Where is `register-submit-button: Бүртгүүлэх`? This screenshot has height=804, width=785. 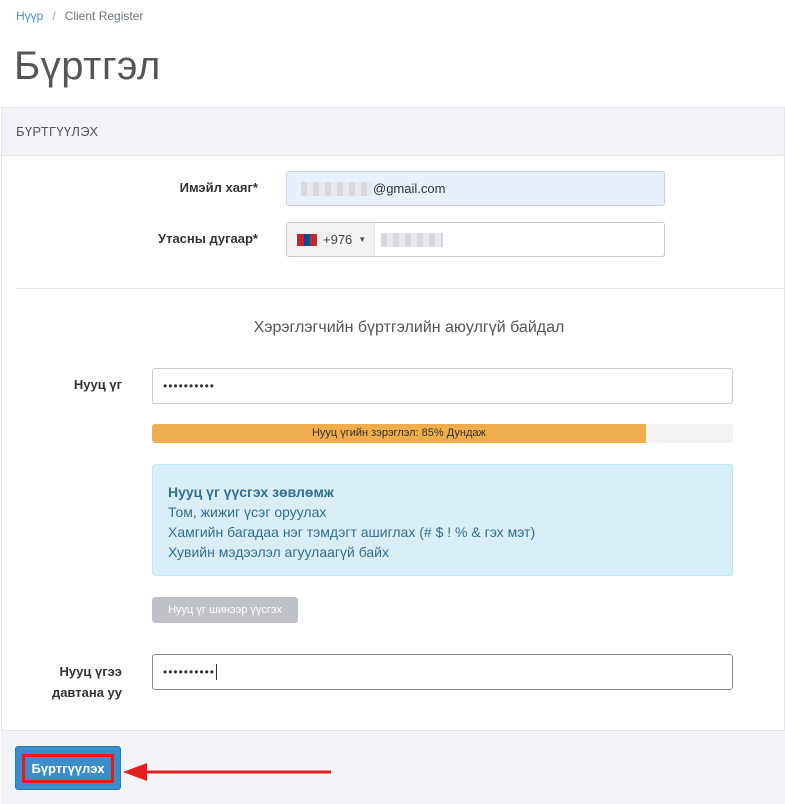 register-submit-button: Бүртгүүлэх is located at coordinates (68, 768).